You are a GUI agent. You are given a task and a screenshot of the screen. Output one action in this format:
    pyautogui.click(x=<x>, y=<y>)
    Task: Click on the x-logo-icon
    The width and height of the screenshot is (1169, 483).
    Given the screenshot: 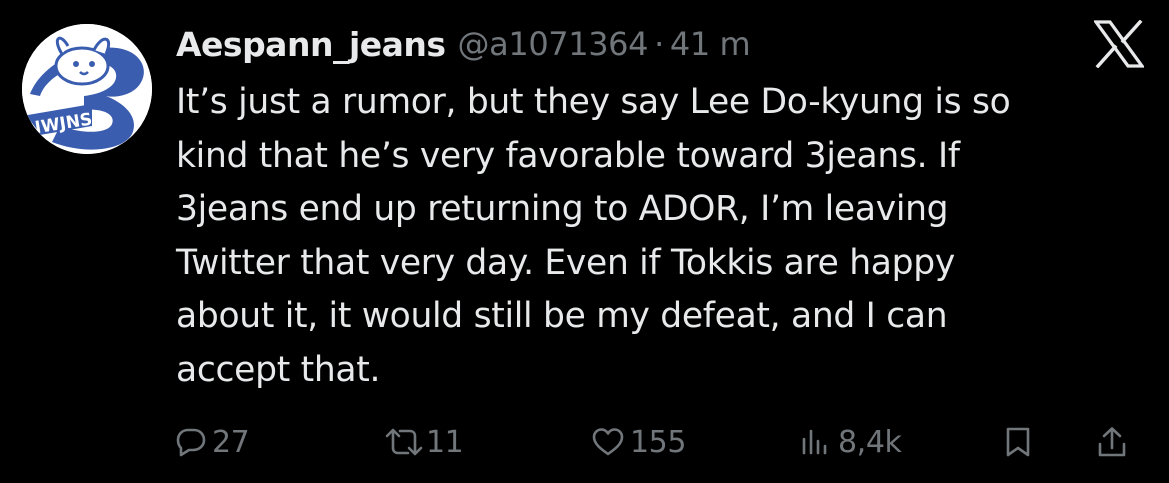 What is the action you would take?
    pyautogui.click(x=1119, y=44)
    